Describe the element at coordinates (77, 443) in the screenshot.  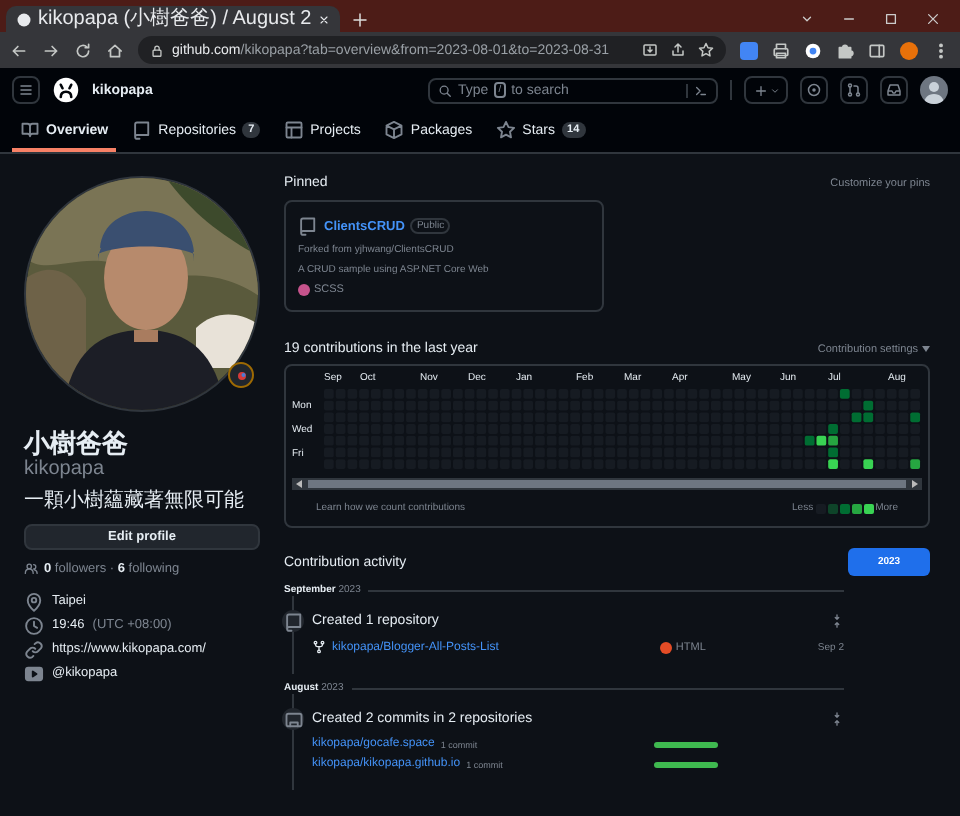
I see `profile-name: 小樹爸爸` at that location.